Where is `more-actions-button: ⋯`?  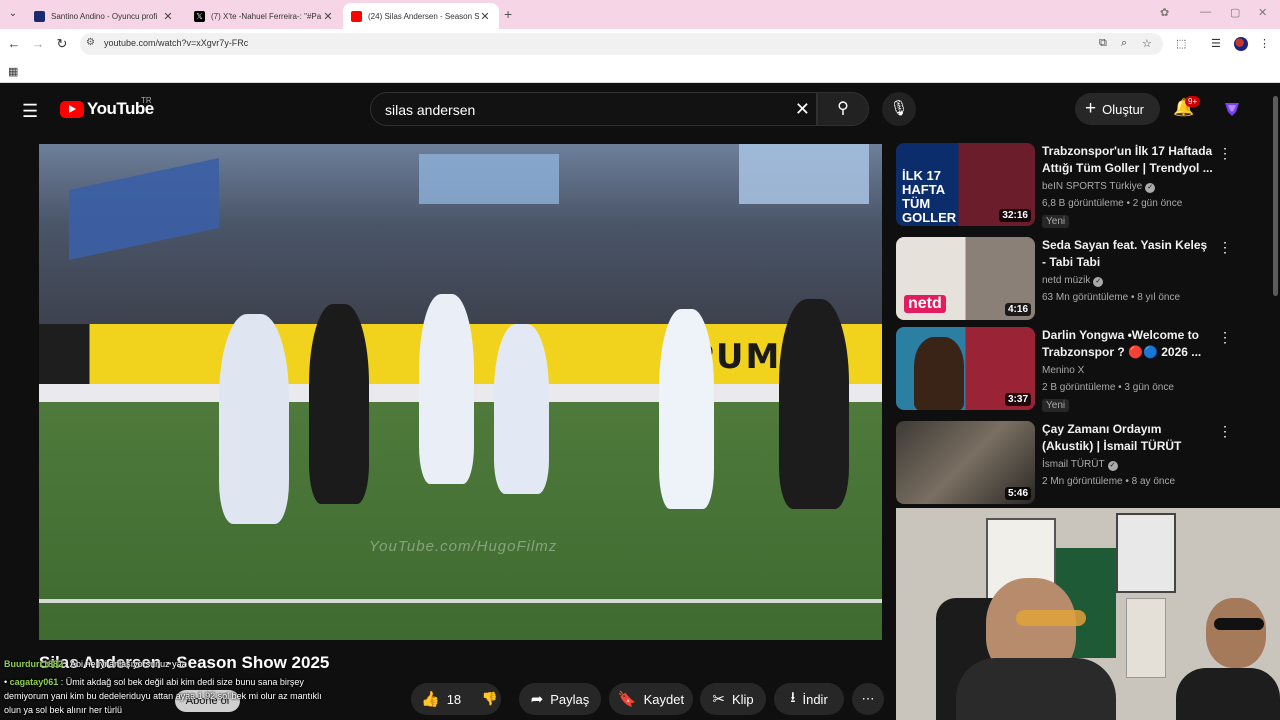
more-actions-button: ⋯ is located at coordinates (868, 699).